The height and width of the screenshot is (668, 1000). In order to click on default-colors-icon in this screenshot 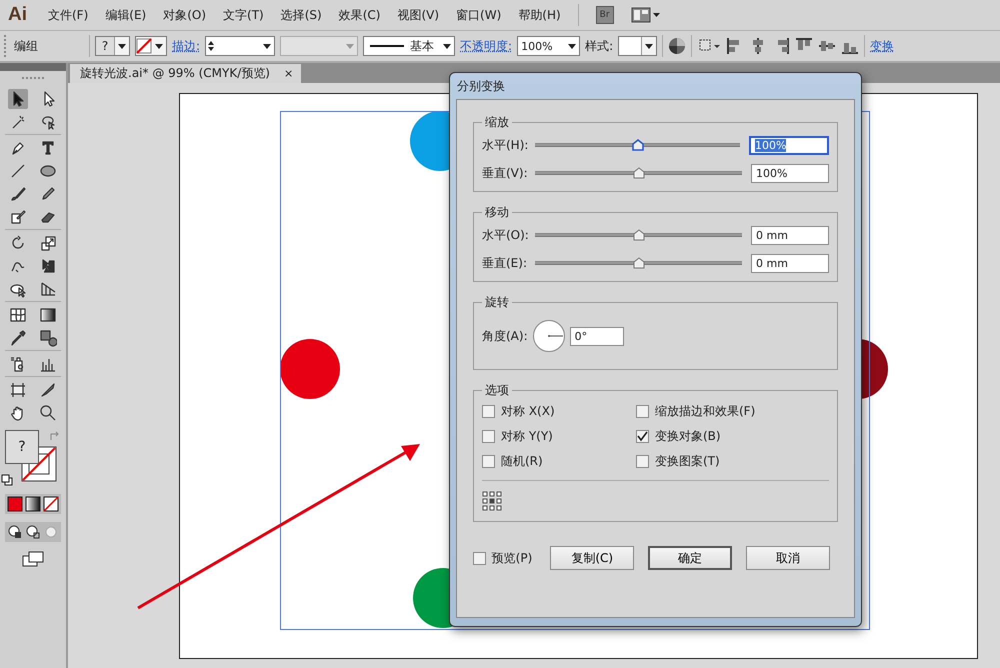, I will do `click(7, 480)`.